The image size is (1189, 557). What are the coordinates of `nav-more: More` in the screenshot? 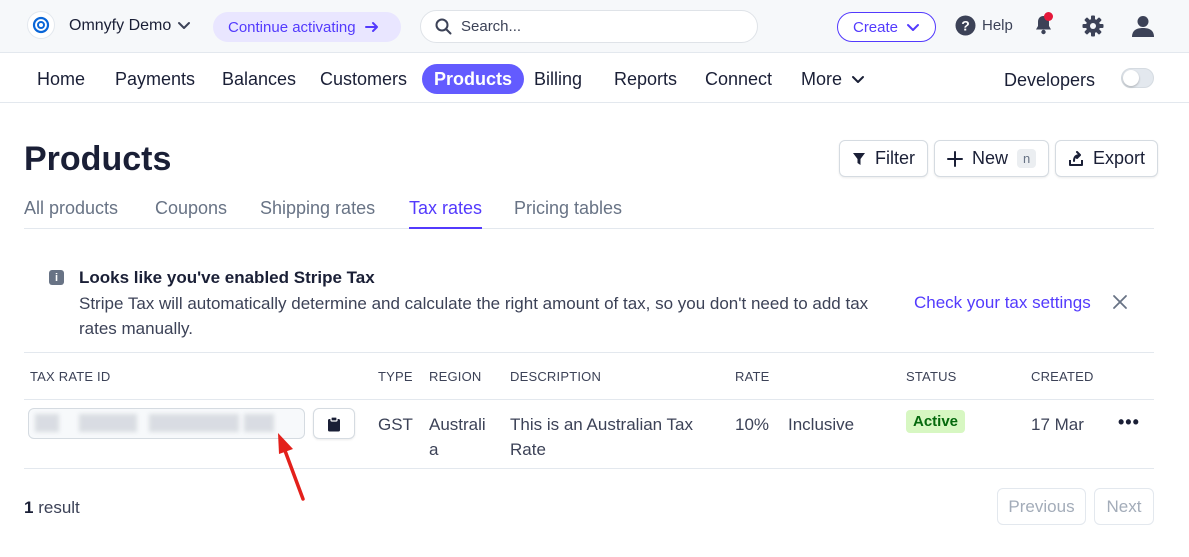 It's located at (833, 79).